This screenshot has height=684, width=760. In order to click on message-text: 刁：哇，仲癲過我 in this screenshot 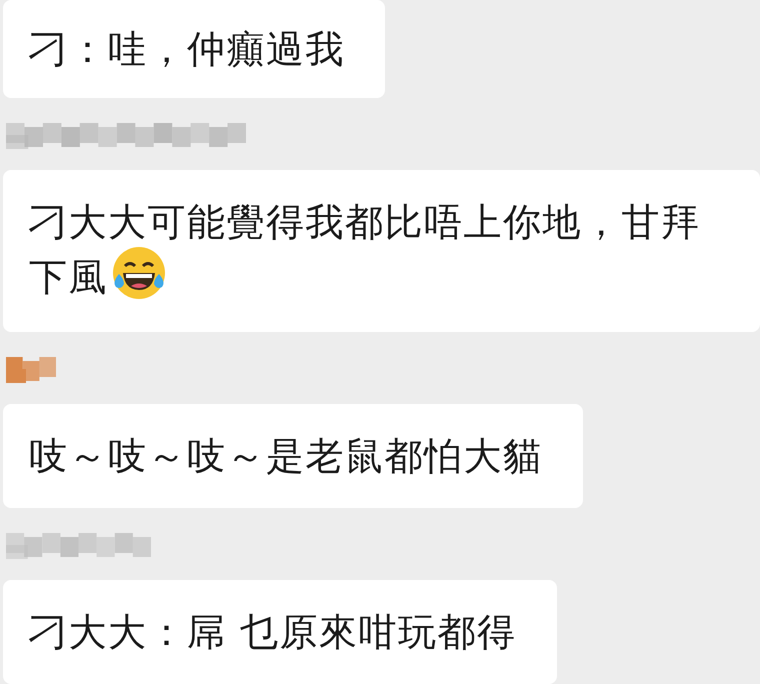, I will do `click(187, 49)`.